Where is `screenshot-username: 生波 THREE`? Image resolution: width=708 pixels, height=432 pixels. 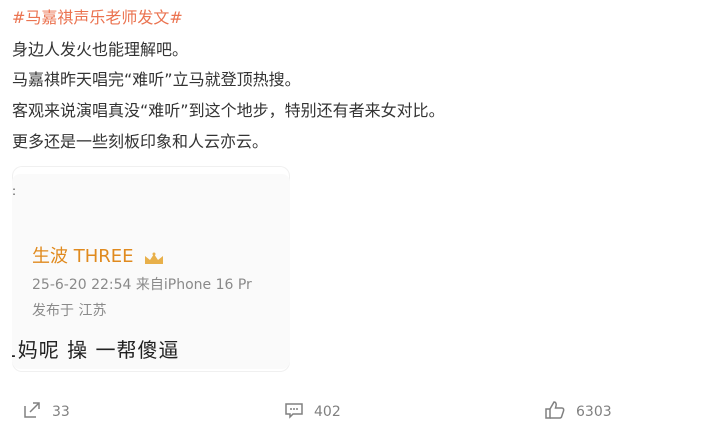 screenshot-username: 生波 THREE is located at coordinates (98, 255).